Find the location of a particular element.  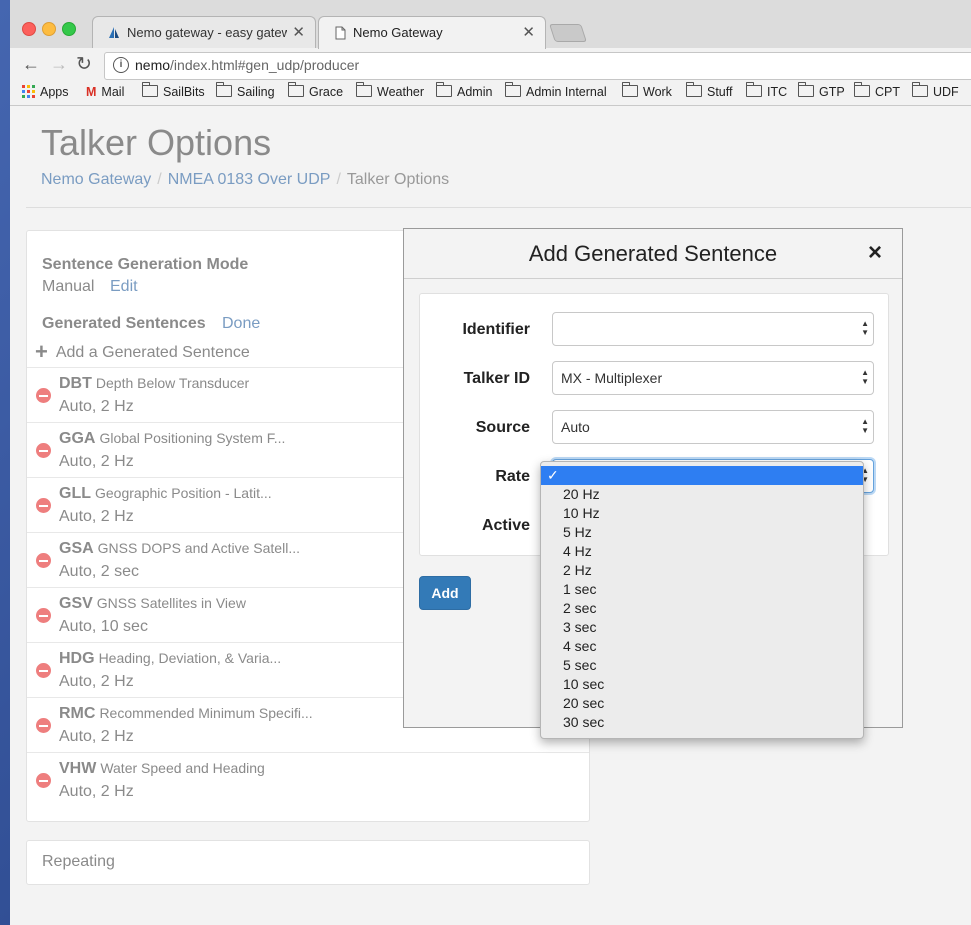

tab-nemo-gateway-easy: Nemo gateway - easy gateway ✕ is located at coordinates (204, 32).